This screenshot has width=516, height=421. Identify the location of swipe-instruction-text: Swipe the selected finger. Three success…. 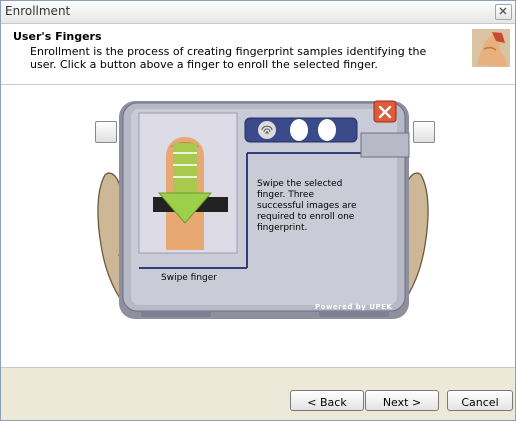
(307, 206).